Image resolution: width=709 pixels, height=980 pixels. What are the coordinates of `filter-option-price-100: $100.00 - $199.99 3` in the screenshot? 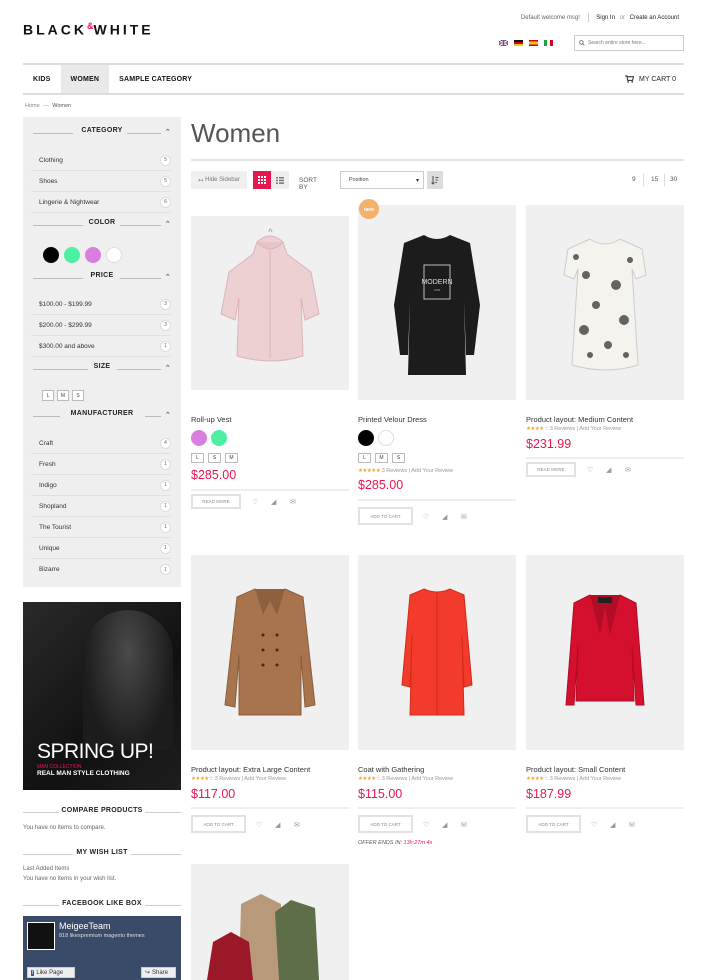 It's located at (101, 304).